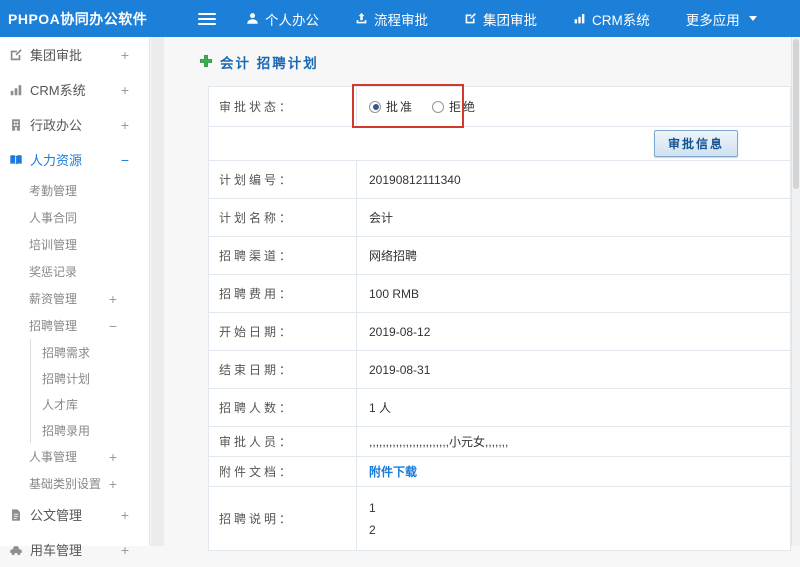 The image size is (800, 567). Describe the element at coordinates (74, 124) in the screenshot. I see `sidebar-item-admin-office: 行政办公 +` at that location.